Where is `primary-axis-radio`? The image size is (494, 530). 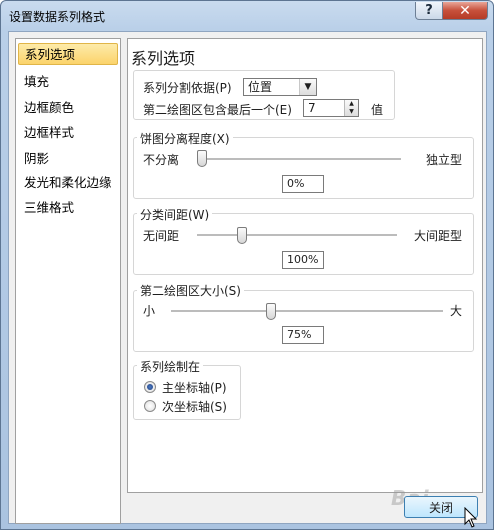 primary-axis-radio is located at coordinates (150, 387).